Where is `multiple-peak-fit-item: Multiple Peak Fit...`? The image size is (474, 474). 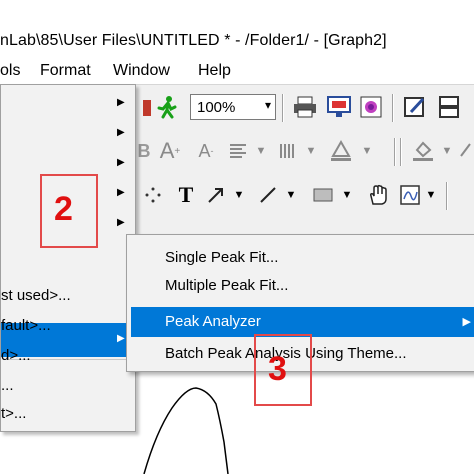 multiple-peak-fit-item: Multiple Peak Fit... is located at coordinates (300, 286).